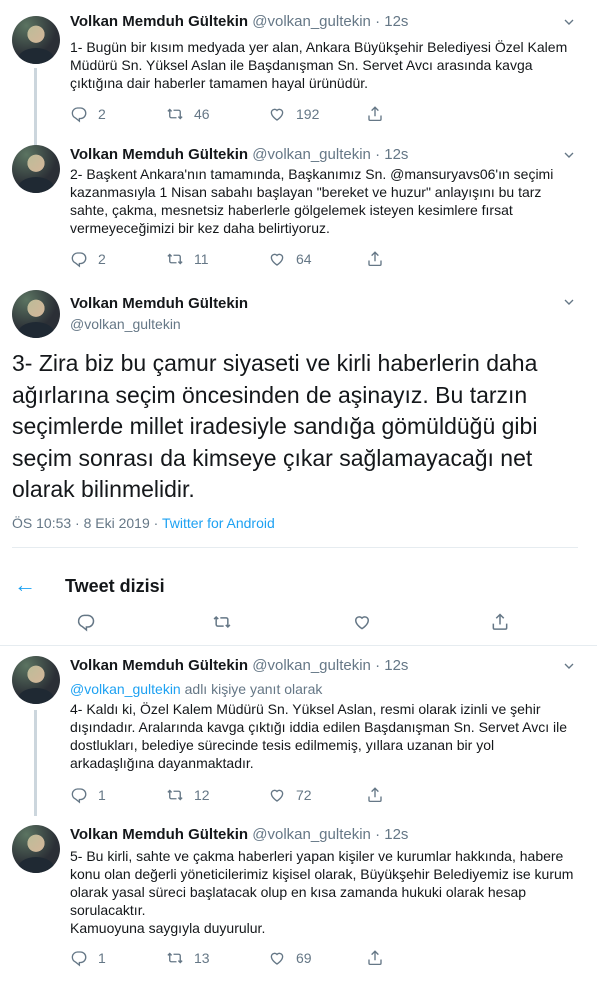  Describe the element at coordinates (188, 958) in the screenshot. I see `retweet-button: 13` at that location.